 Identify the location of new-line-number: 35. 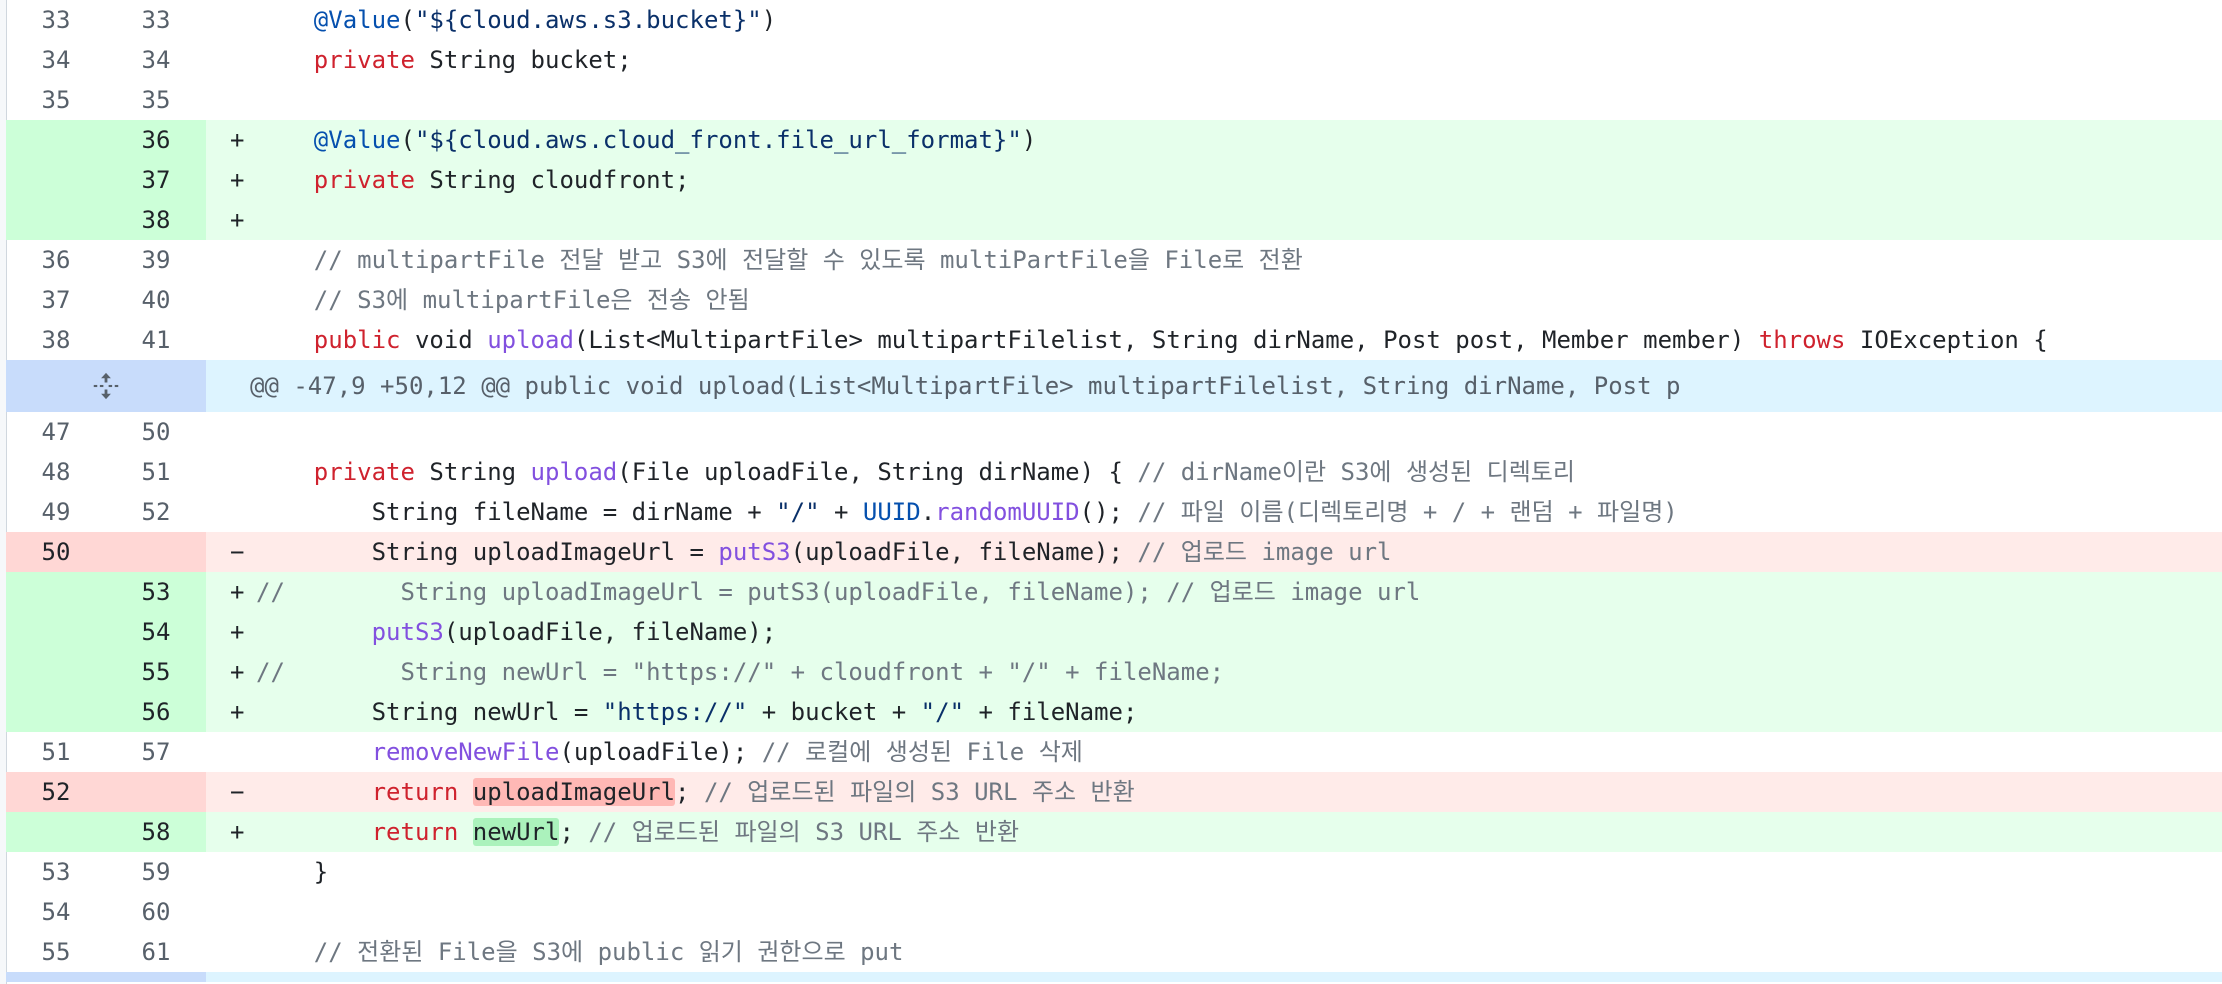
(156, 100).